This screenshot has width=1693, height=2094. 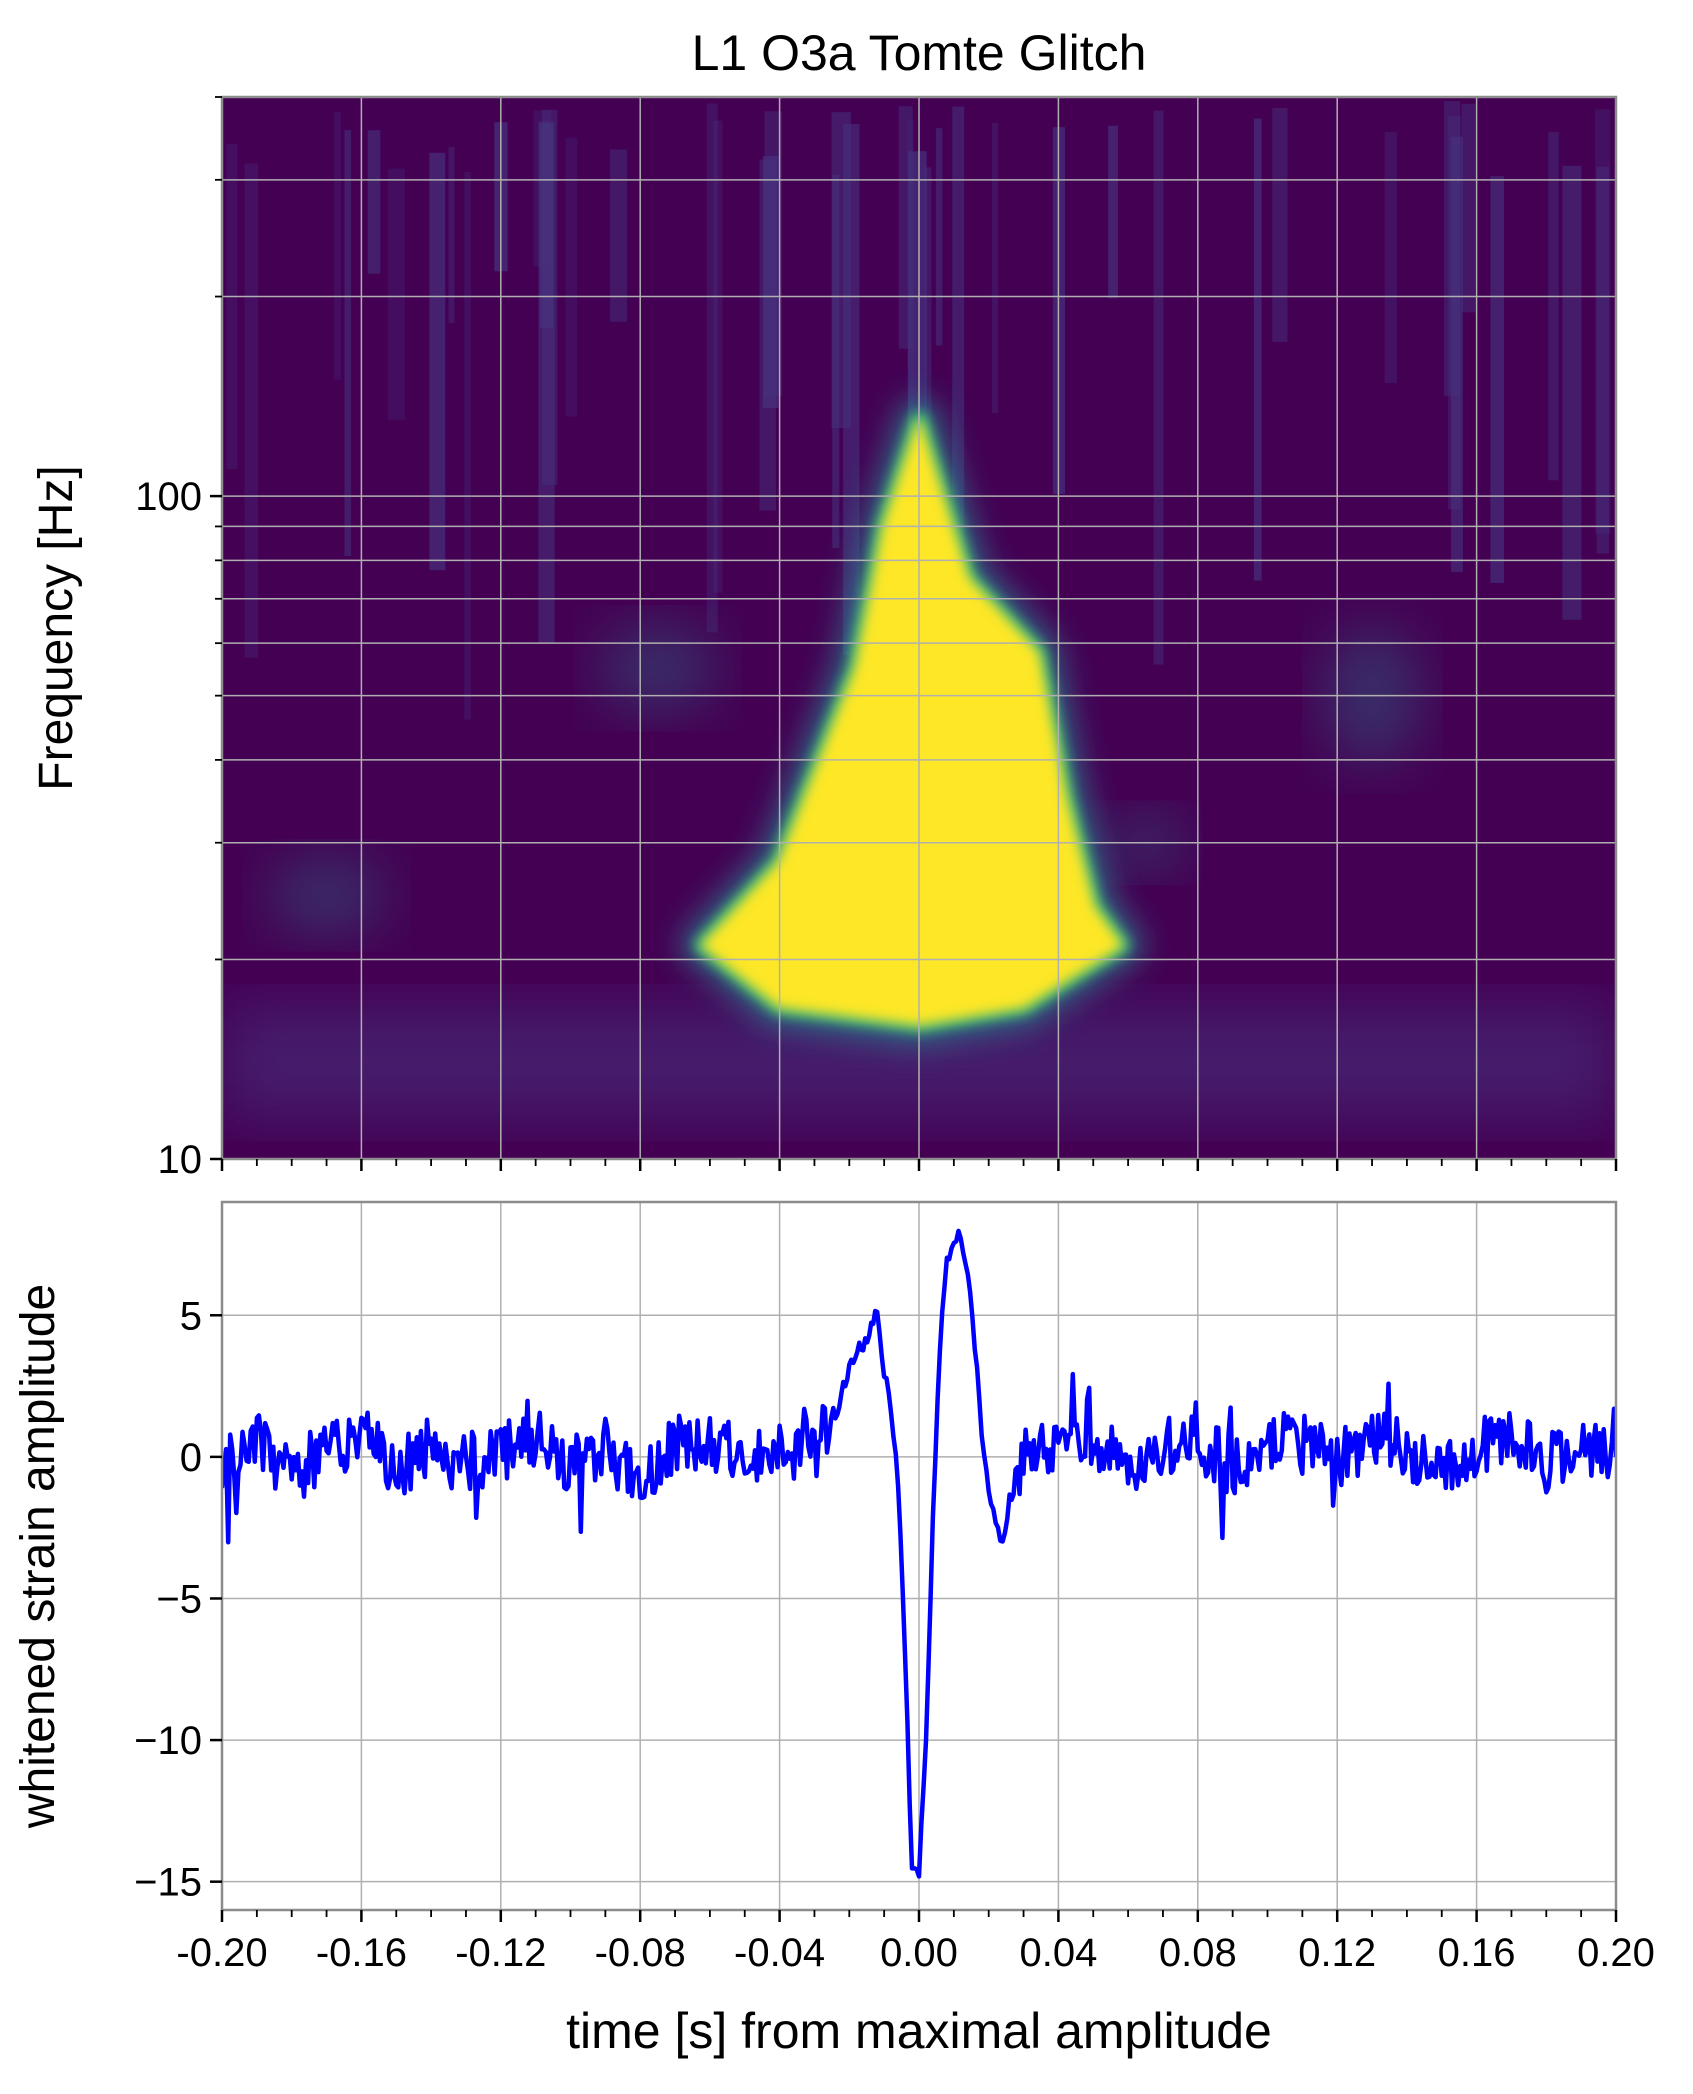 I want to click on x-tick-label: 0.04, so click(x=1058, y=1953).